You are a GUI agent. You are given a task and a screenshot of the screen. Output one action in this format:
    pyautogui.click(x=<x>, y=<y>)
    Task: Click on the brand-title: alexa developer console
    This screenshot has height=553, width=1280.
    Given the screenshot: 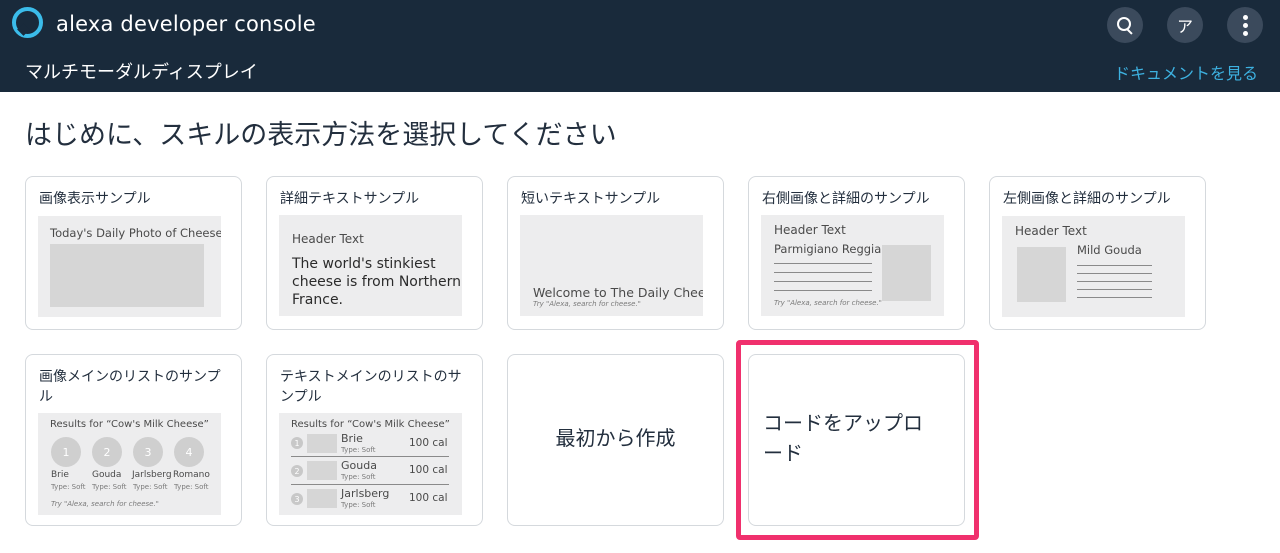 What is the action you would take?
    pyautogui.click(x=186, y=24)
    